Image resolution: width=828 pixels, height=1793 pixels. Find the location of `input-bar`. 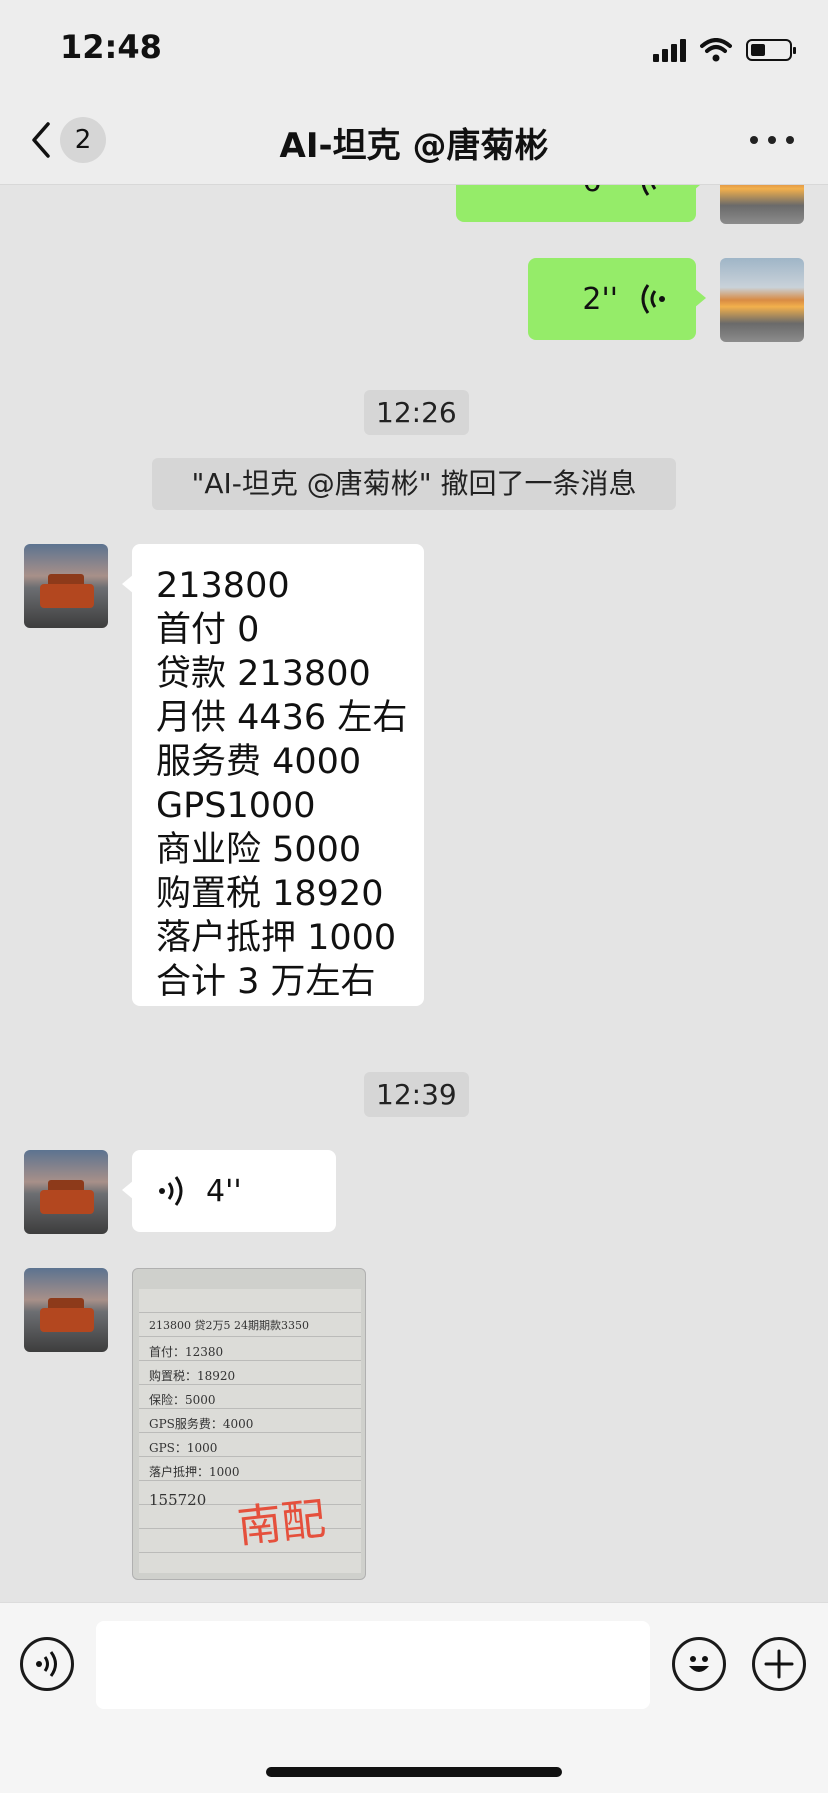

input-bar is located at coordinates (414, 1697).